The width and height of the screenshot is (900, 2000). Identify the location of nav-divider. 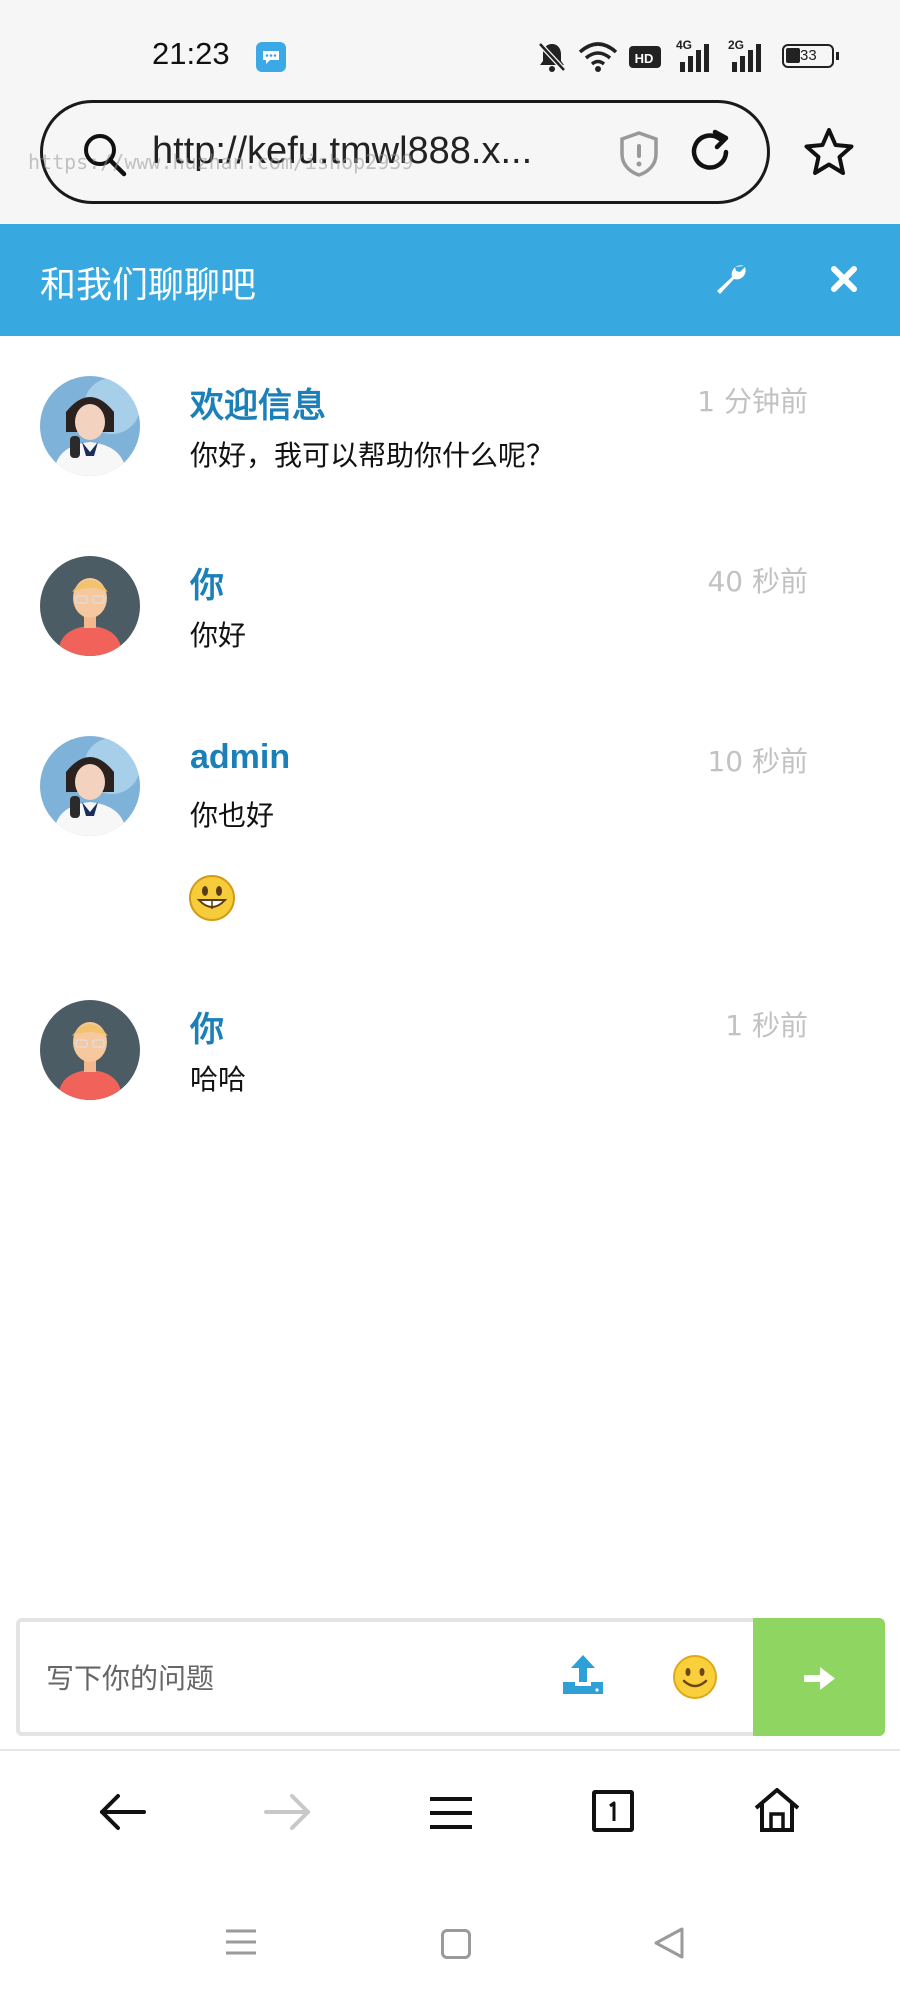
(450, 1750).